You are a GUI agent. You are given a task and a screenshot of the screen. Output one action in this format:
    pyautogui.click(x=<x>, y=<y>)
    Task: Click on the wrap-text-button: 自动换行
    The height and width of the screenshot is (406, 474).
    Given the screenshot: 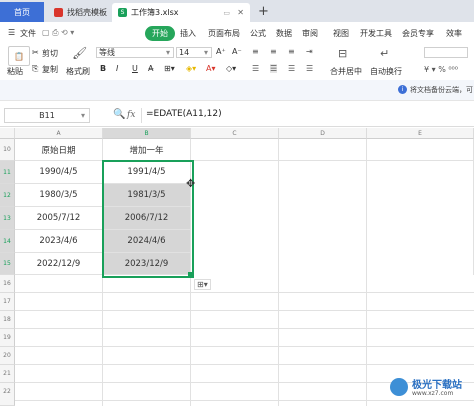 What is the action you would take?
    pyautogui.click(x=386, y=71)
    